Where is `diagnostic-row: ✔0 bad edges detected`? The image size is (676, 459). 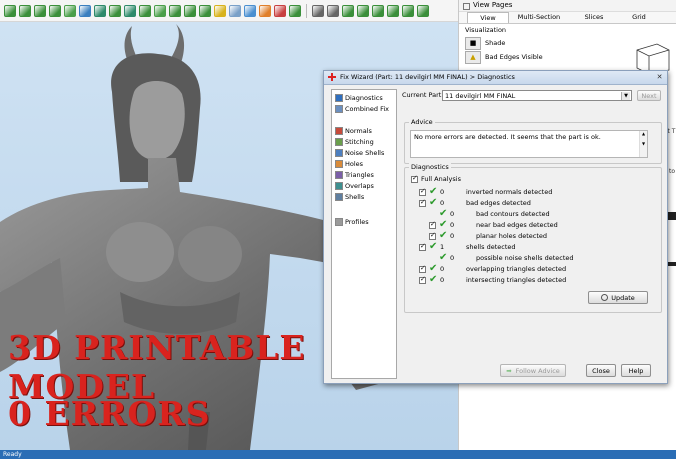 diagnostic-row: ✔0 bad edges detected is located at coordinates (475, 203).